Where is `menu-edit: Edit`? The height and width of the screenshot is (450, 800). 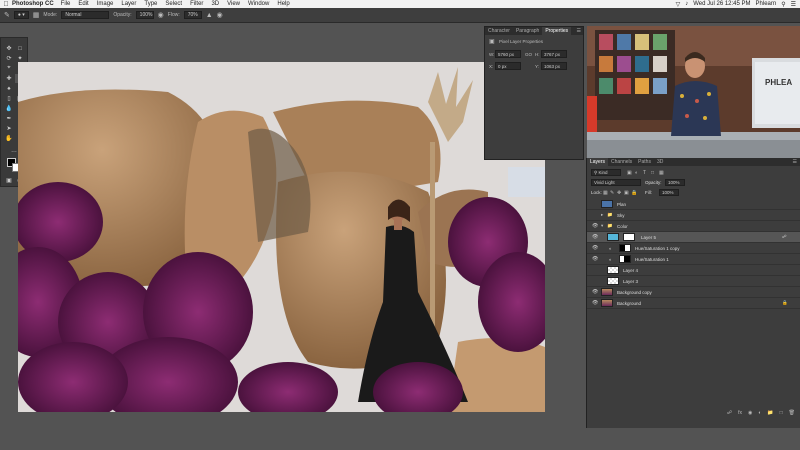 menu-edit: Edit is located at coordinates (83, 4).